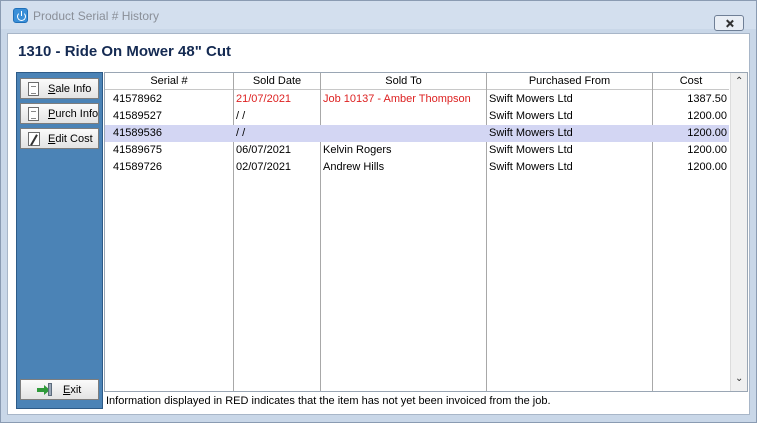 The image size is (757, 423). Describe the element at coordinates (70, 89) in the screenshot. I see `sale-info-label: Sale Info` at that location.